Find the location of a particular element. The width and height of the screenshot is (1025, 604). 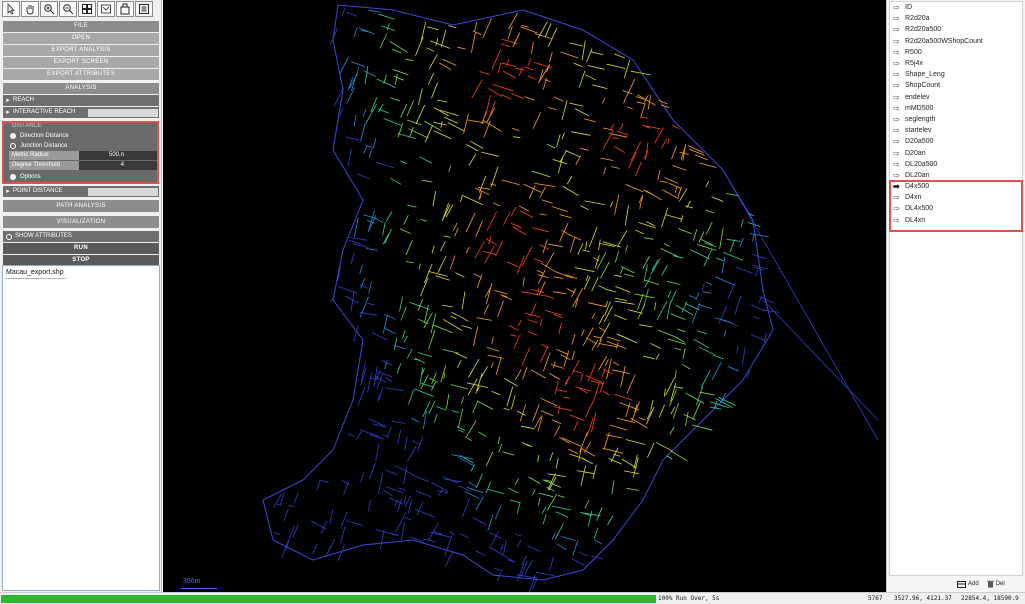

run-button: RUN is located at coordinates (81, 248).